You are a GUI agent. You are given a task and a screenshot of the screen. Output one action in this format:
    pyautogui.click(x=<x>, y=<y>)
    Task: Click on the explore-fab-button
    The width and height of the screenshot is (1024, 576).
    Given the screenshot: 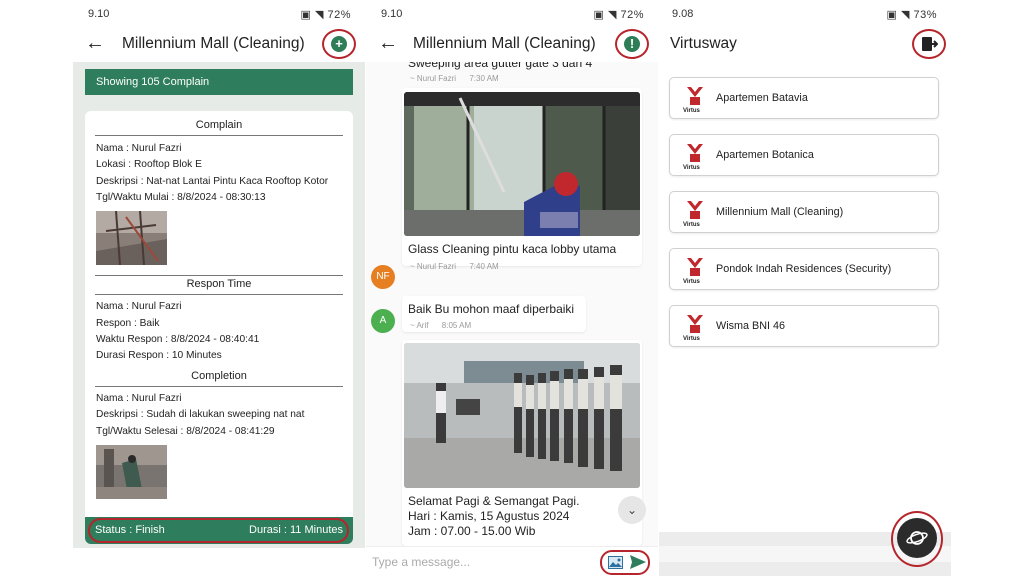 What is the action you would take?
    pyautogui.click(x=917, y=538)
    